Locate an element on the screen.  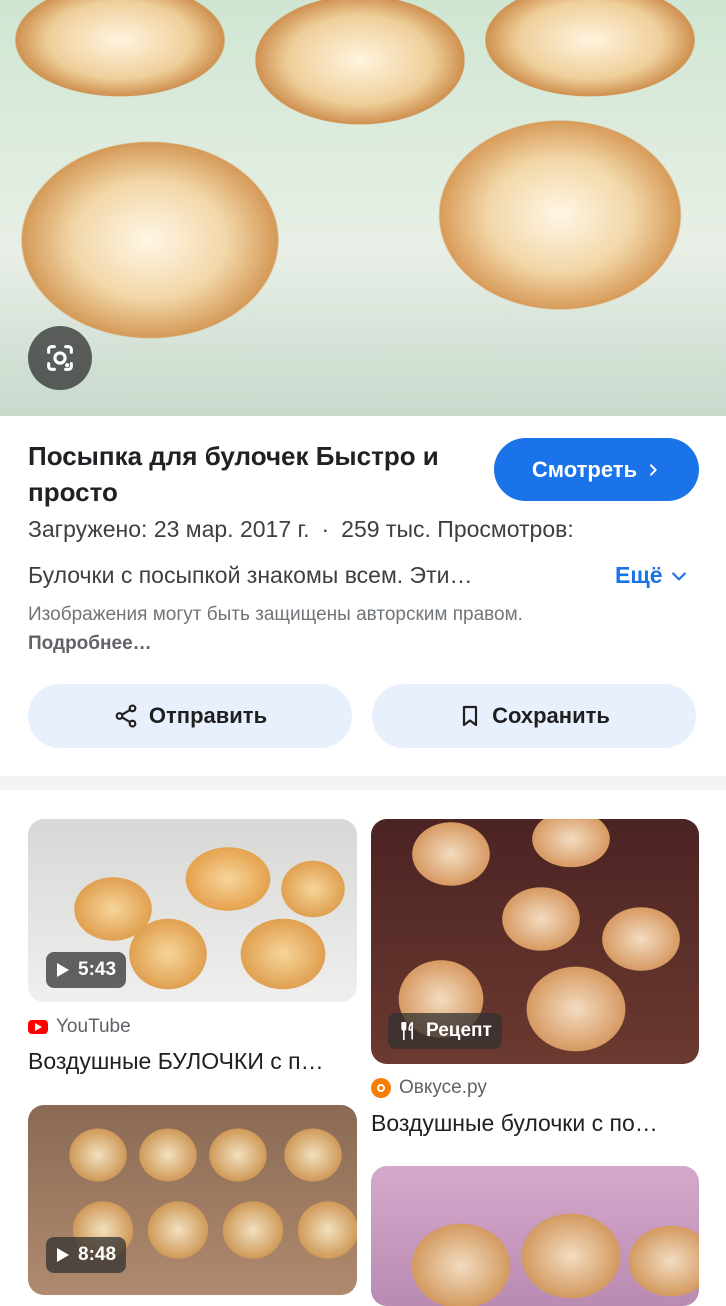
duration-label: 5:43 is located at coordinates (97, 969).